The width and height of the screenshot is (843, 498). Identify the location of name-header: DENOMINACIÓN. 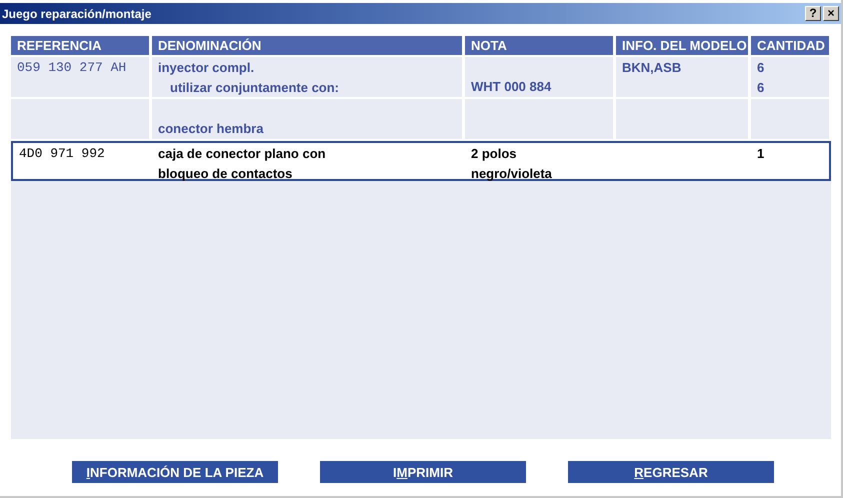
(307, 45).